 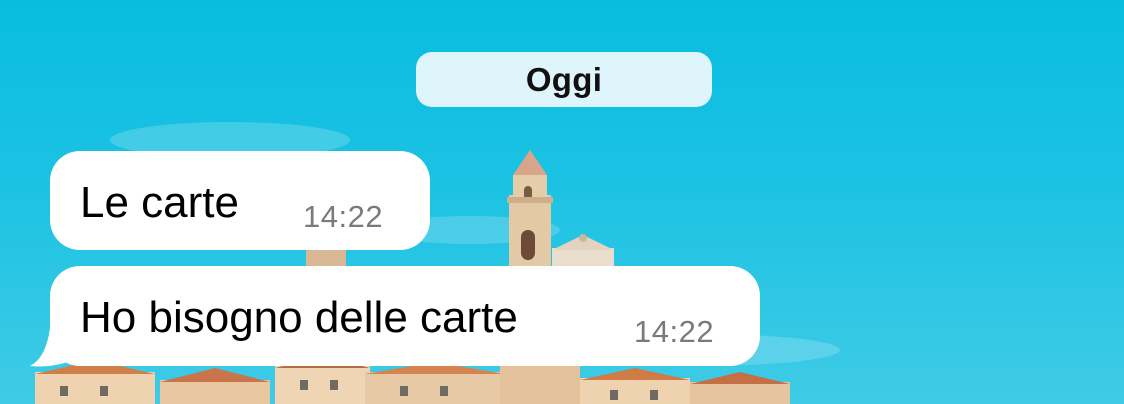 I want to click on bell-tower-illustration, so click(x=530, y=212).